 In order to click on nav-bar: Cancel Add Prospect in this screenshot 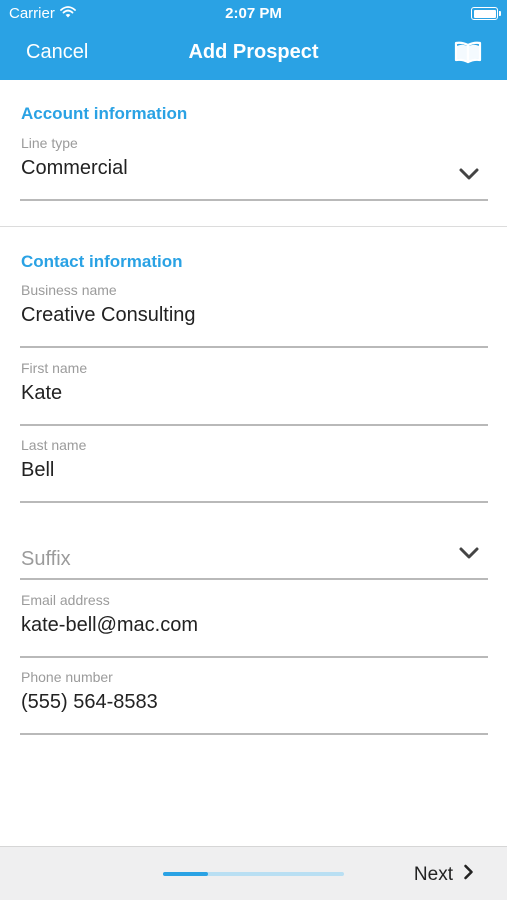, I will do `click(253, 54)`.